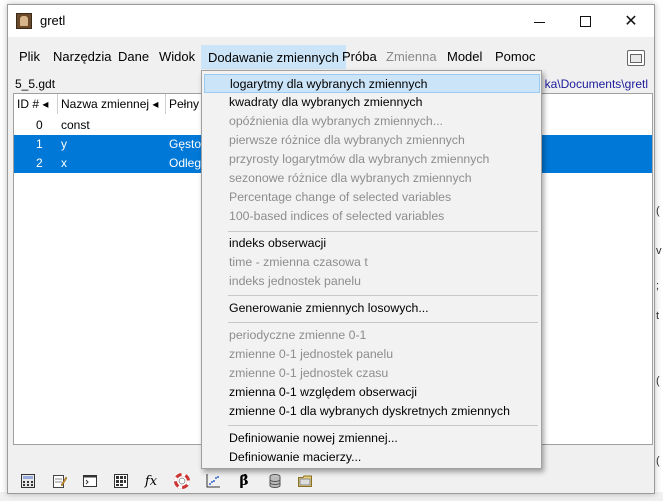  I want to click on row-id: 0, so click(39, 125).